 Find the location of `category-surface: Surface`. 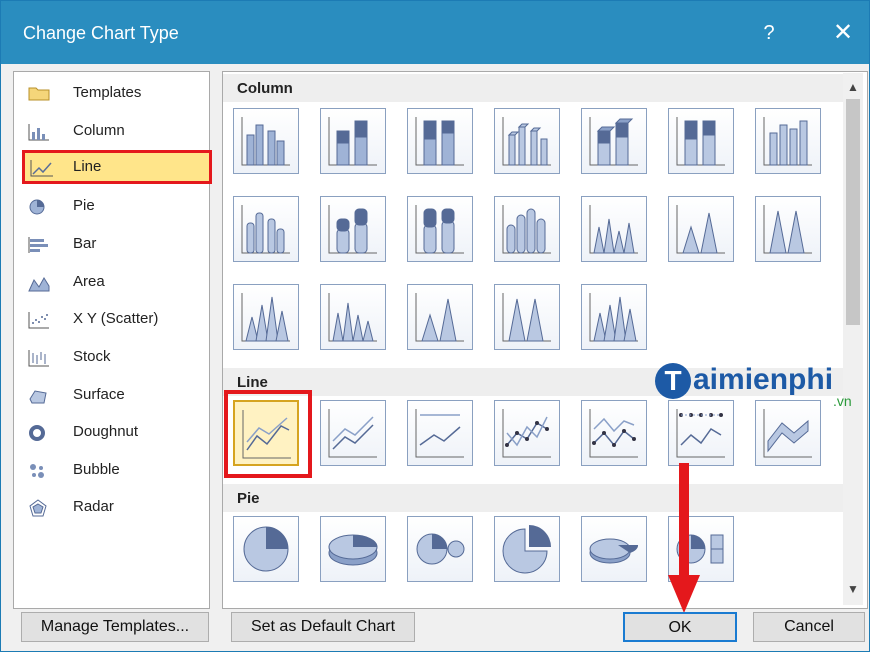

category-surface: Surface is located at coordinates (111, 395).